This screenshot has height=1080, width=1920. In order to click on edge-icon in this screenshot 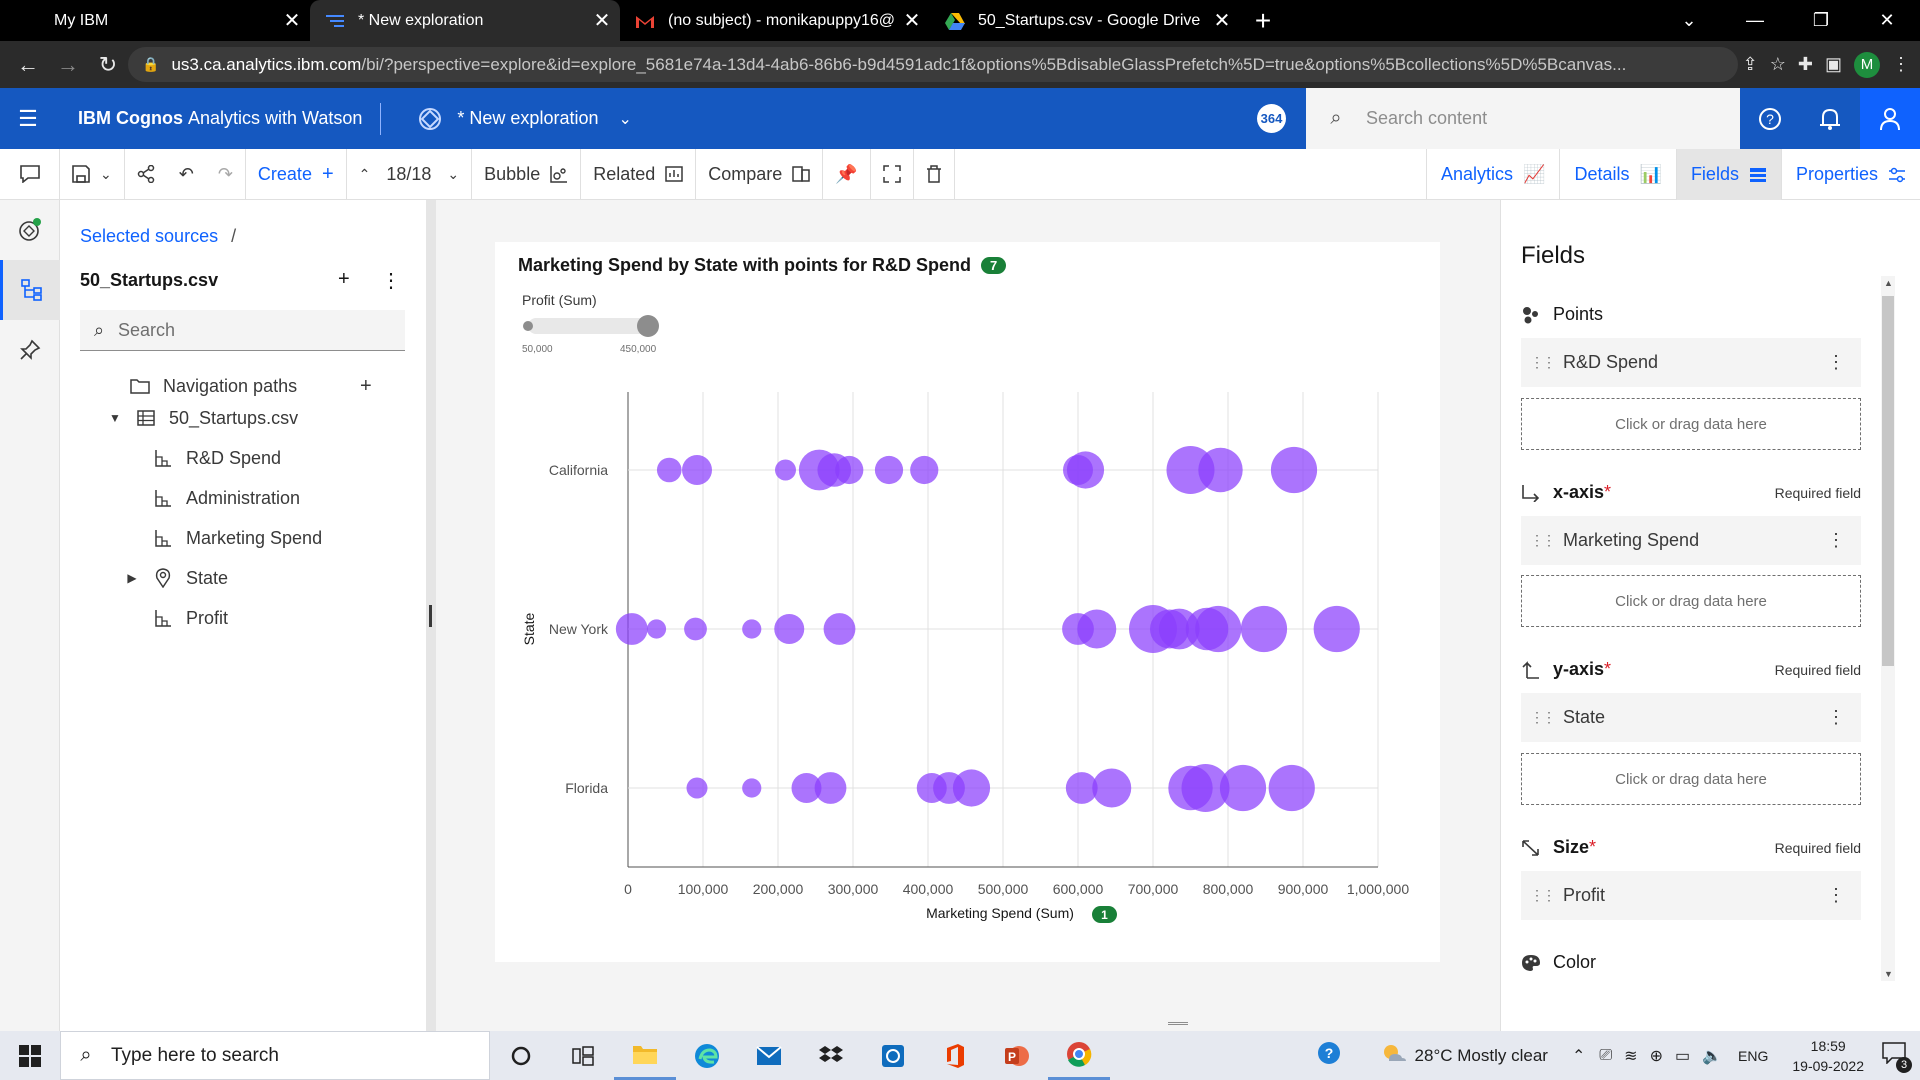, I will do `click(707, 1055)`.